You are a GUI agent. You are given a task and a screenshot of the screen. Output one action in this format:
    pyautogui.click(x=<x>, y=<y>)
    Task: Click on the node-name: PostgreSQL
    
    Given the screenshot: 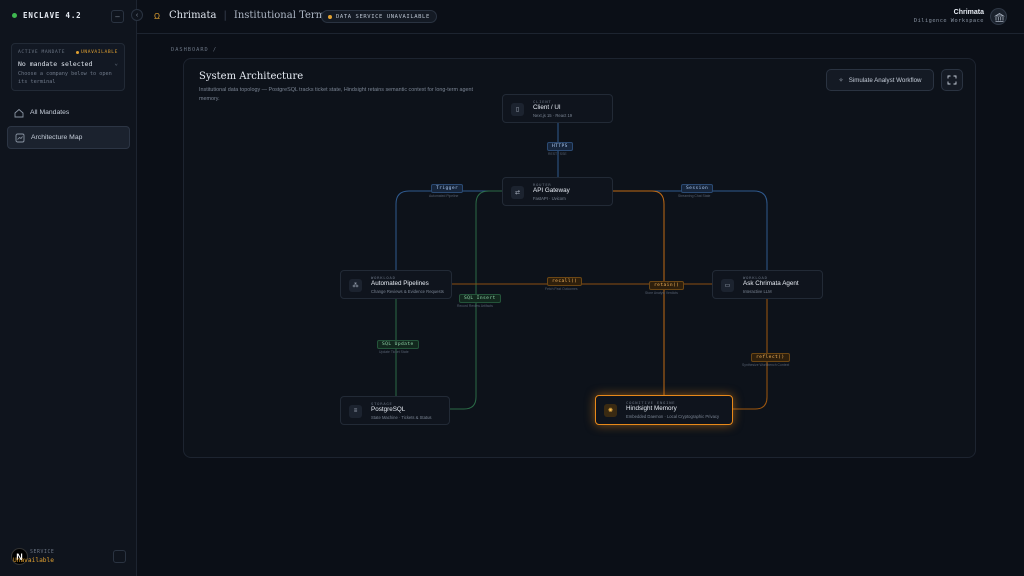 What is the action you would take?
    pyautogui.click(x=388, y=409)
    